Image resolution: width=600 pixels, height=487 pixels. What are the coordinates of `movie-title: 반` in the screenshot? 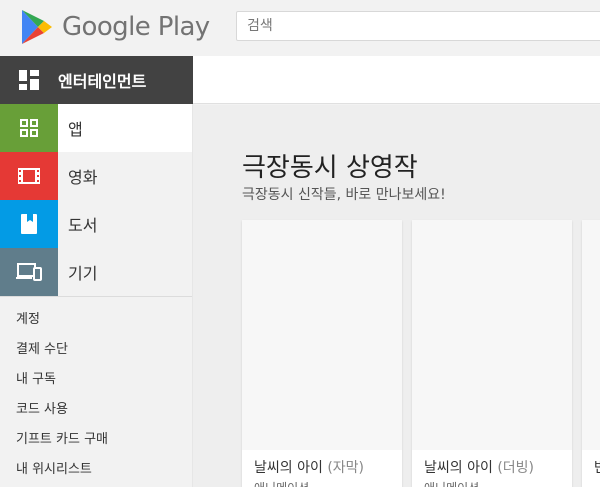 It's located at (597, 467).